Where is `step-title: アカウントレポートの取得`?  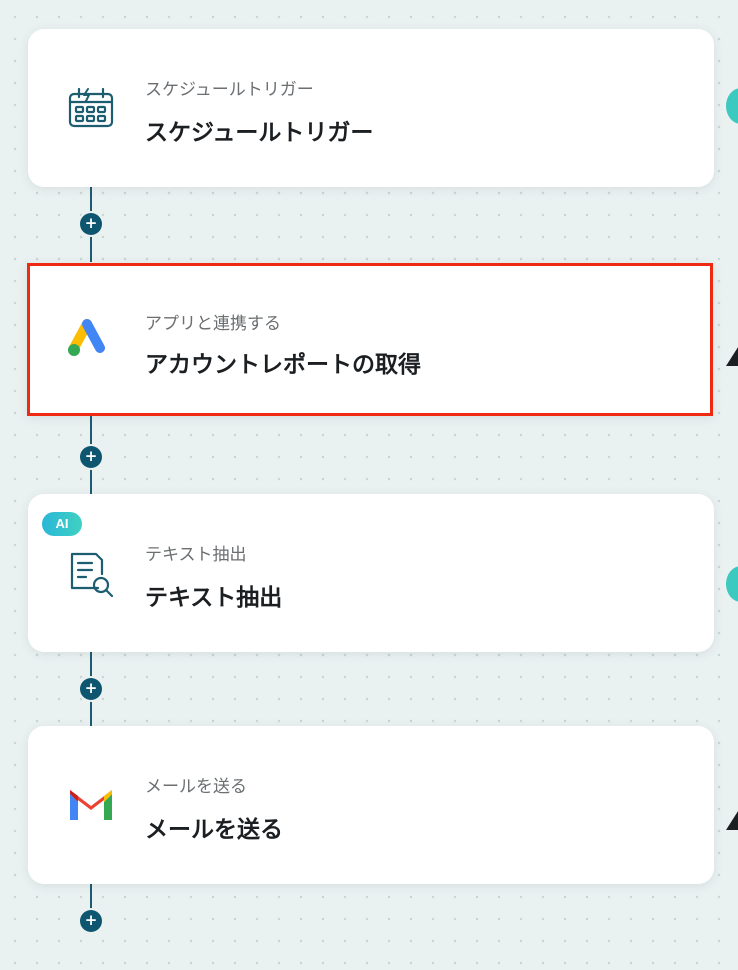
step-title: アカウントレポートの取得 is located at coordinates (283, 365).